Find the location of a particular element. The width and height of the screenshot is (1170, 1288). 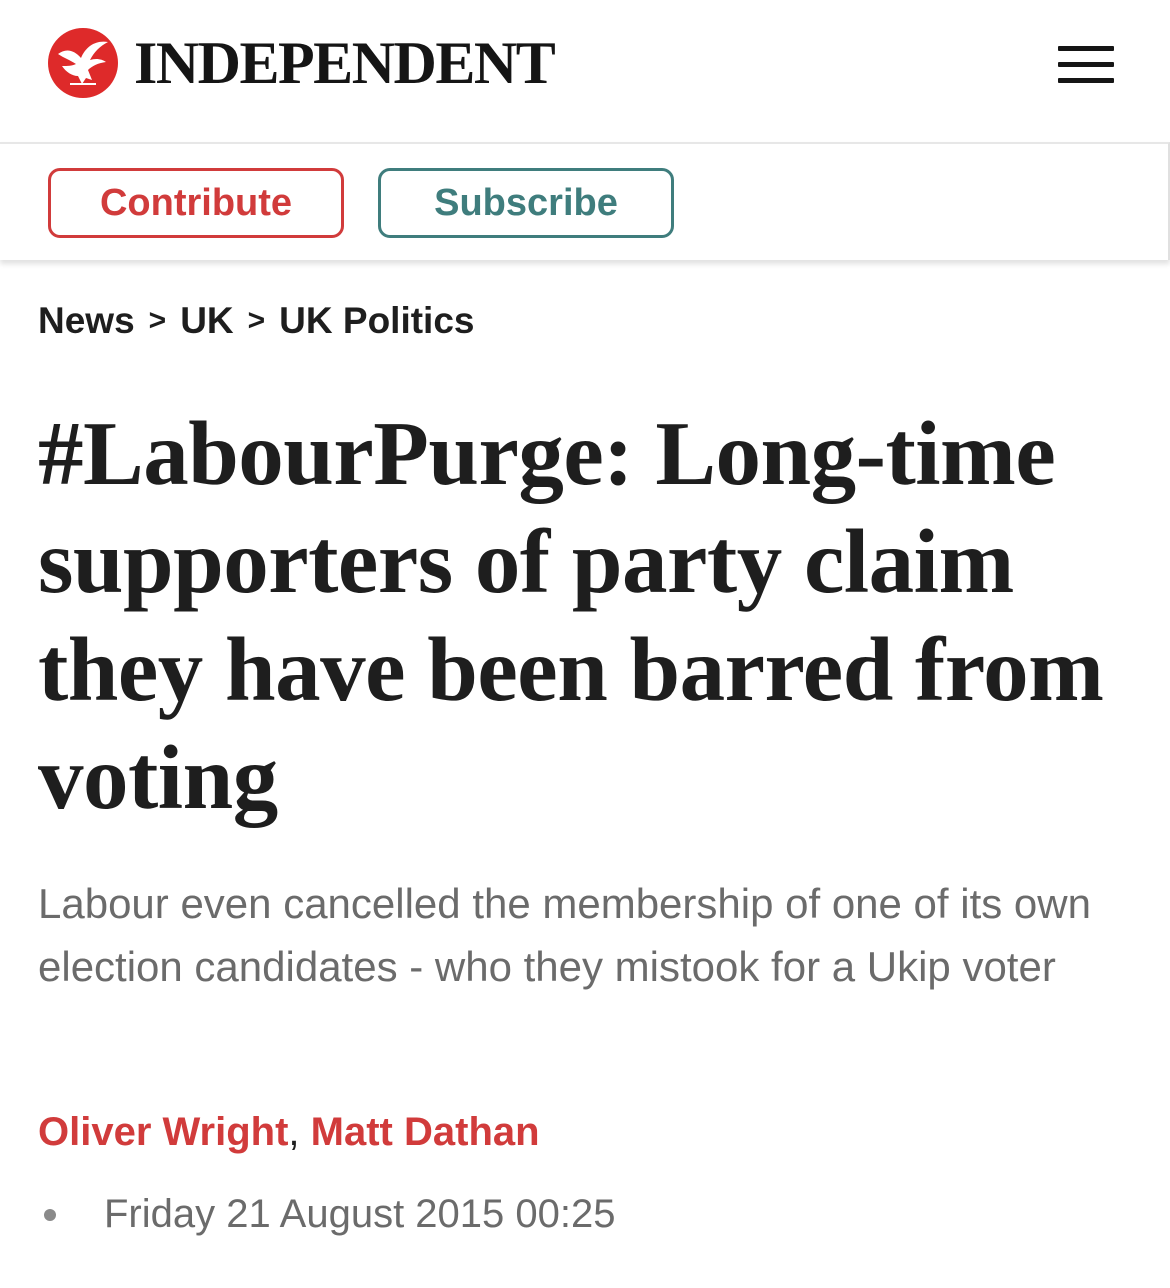

byline: Oliver Wright, Matt Dathan is located at coordinates (289, 1132).